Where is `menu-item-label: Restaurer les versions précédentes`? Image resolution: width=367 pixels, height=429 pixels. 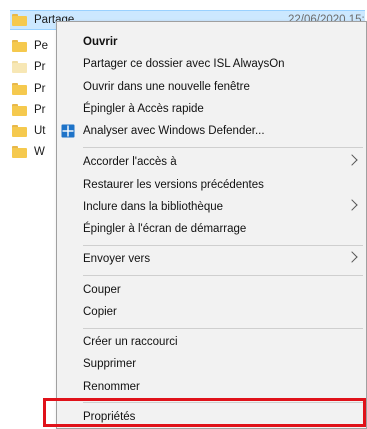 menu-item-label: Restaurer les versions précédentes is located at coordinates (173, 185).